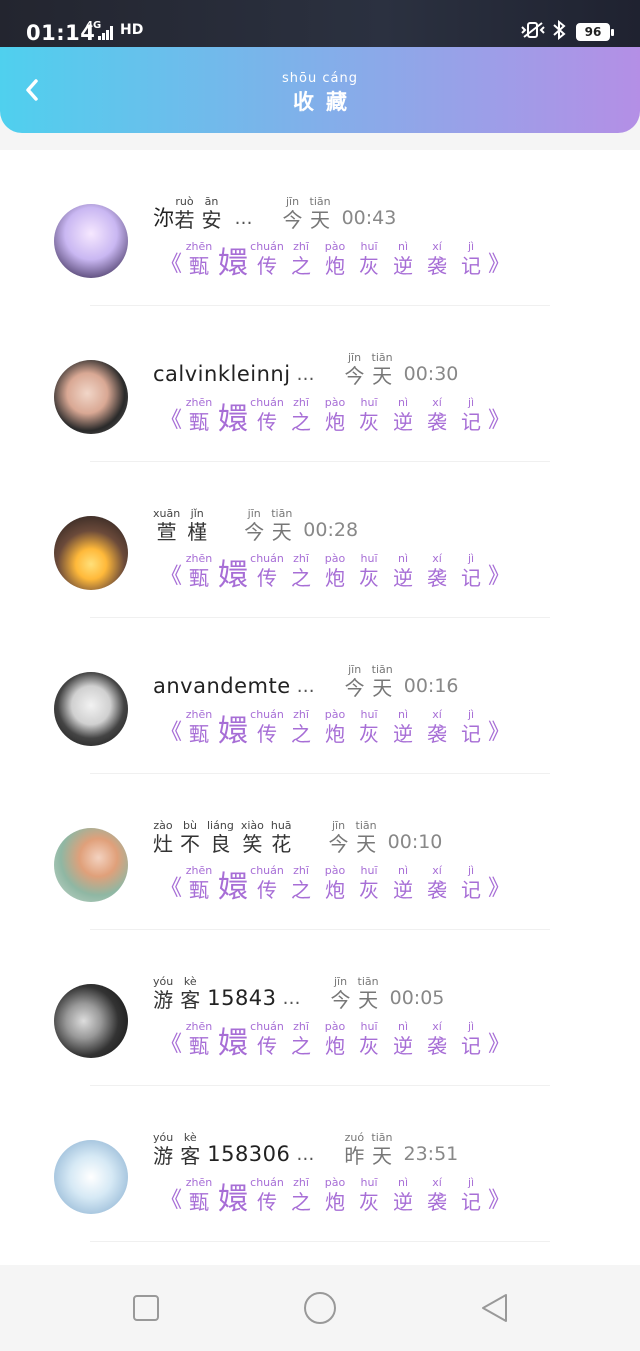 The width and height of the screenshot is (640, 1351). What do you see at coordinates (301, 883) in the screenshot?
I see `book-title-word: zhī 之` at bounding box center [301, 883].